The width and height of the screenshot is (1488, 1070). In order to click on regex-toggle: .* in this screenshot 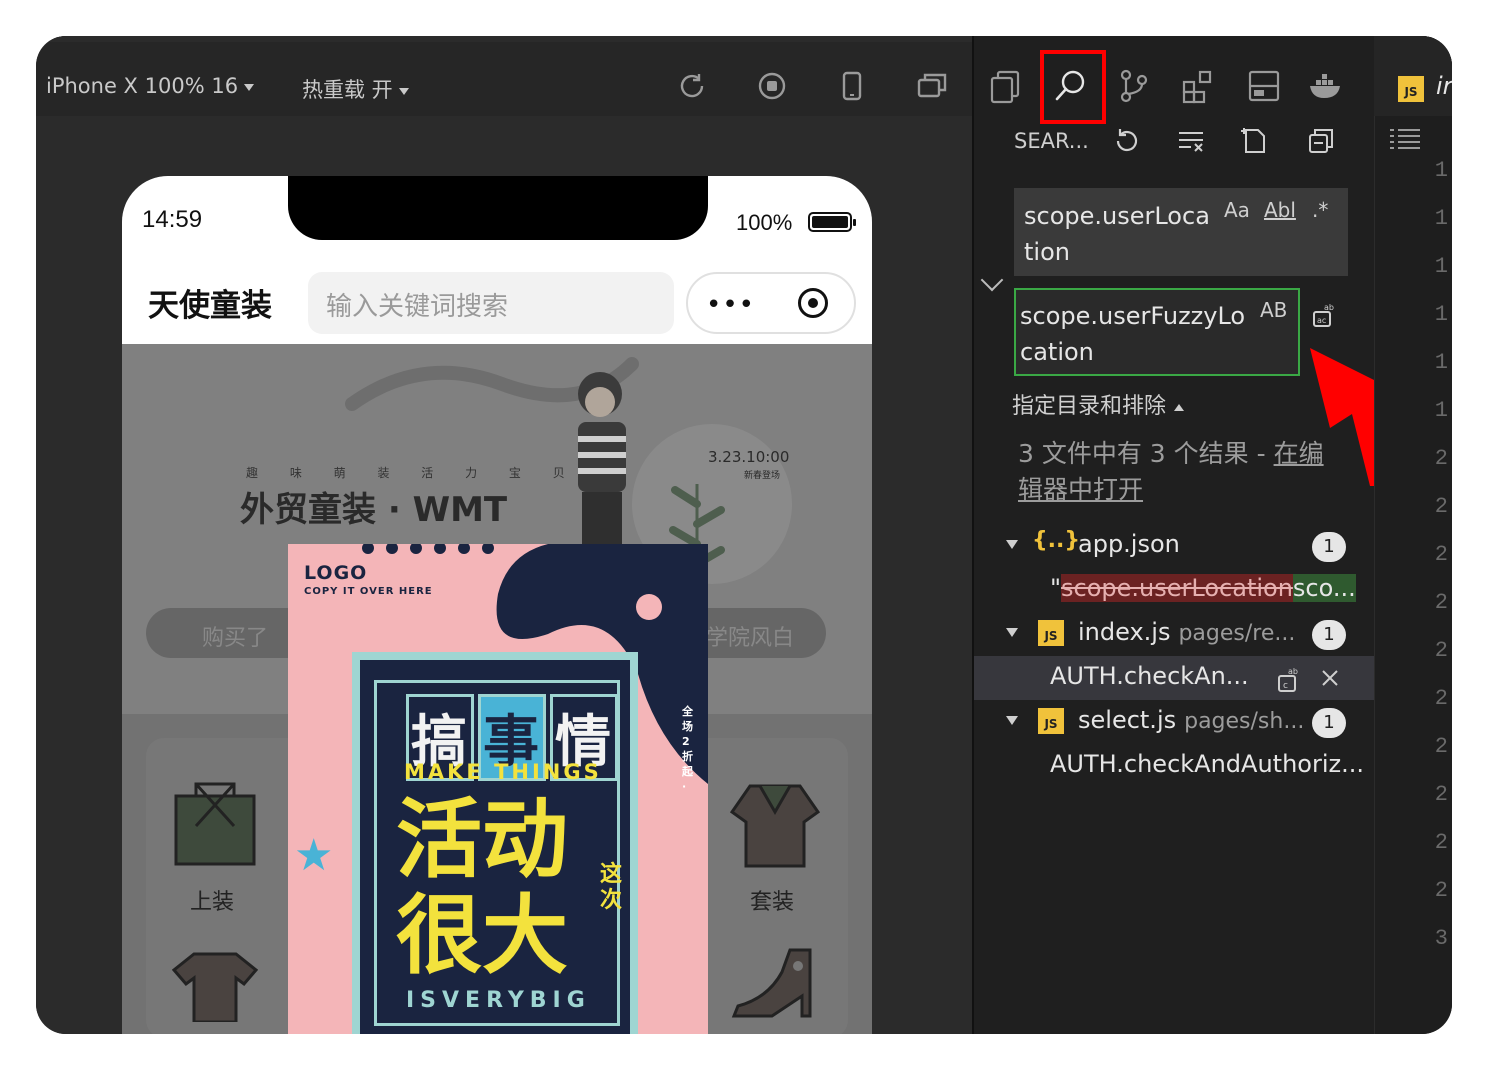, I will do `click(1320, 210)`.